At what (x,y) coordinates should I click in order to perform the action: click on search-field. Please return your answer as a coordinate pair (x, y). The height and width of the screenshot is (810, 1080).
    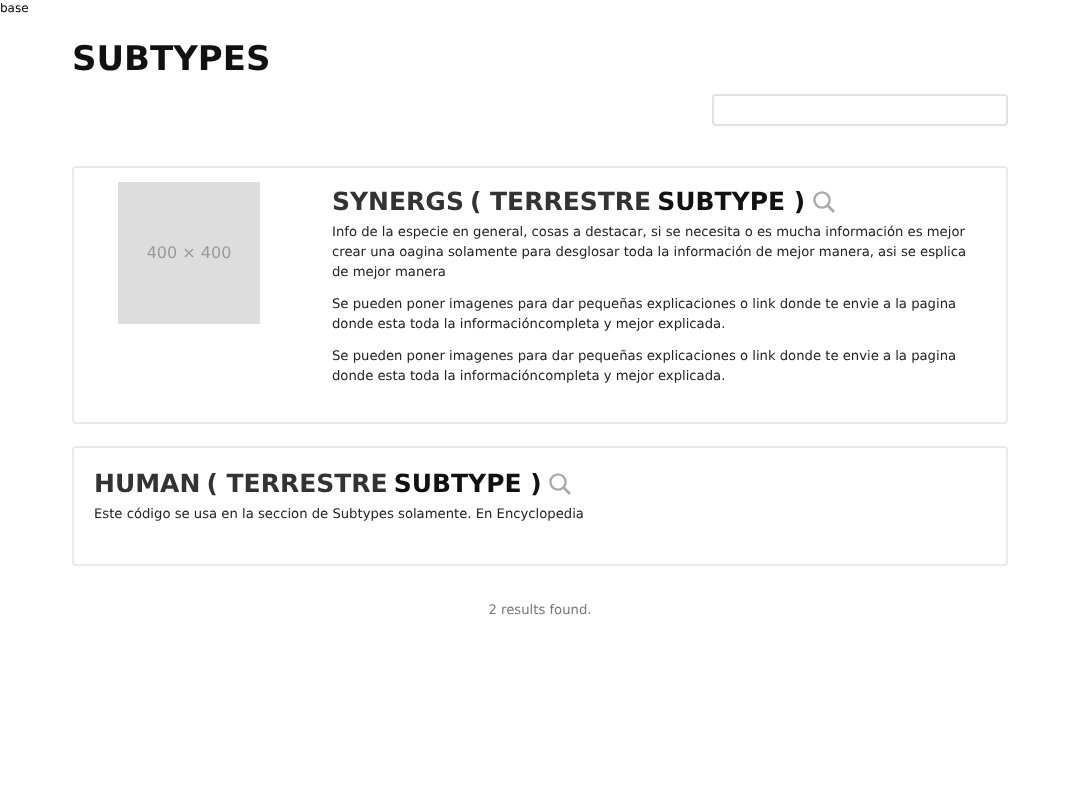
    Looking at the image, I should click on (860, 110).